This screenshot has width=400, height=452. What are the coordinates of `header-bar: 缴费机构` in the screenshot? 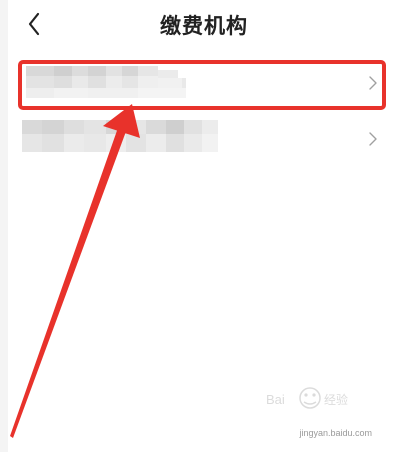 It's located at (200, 24).